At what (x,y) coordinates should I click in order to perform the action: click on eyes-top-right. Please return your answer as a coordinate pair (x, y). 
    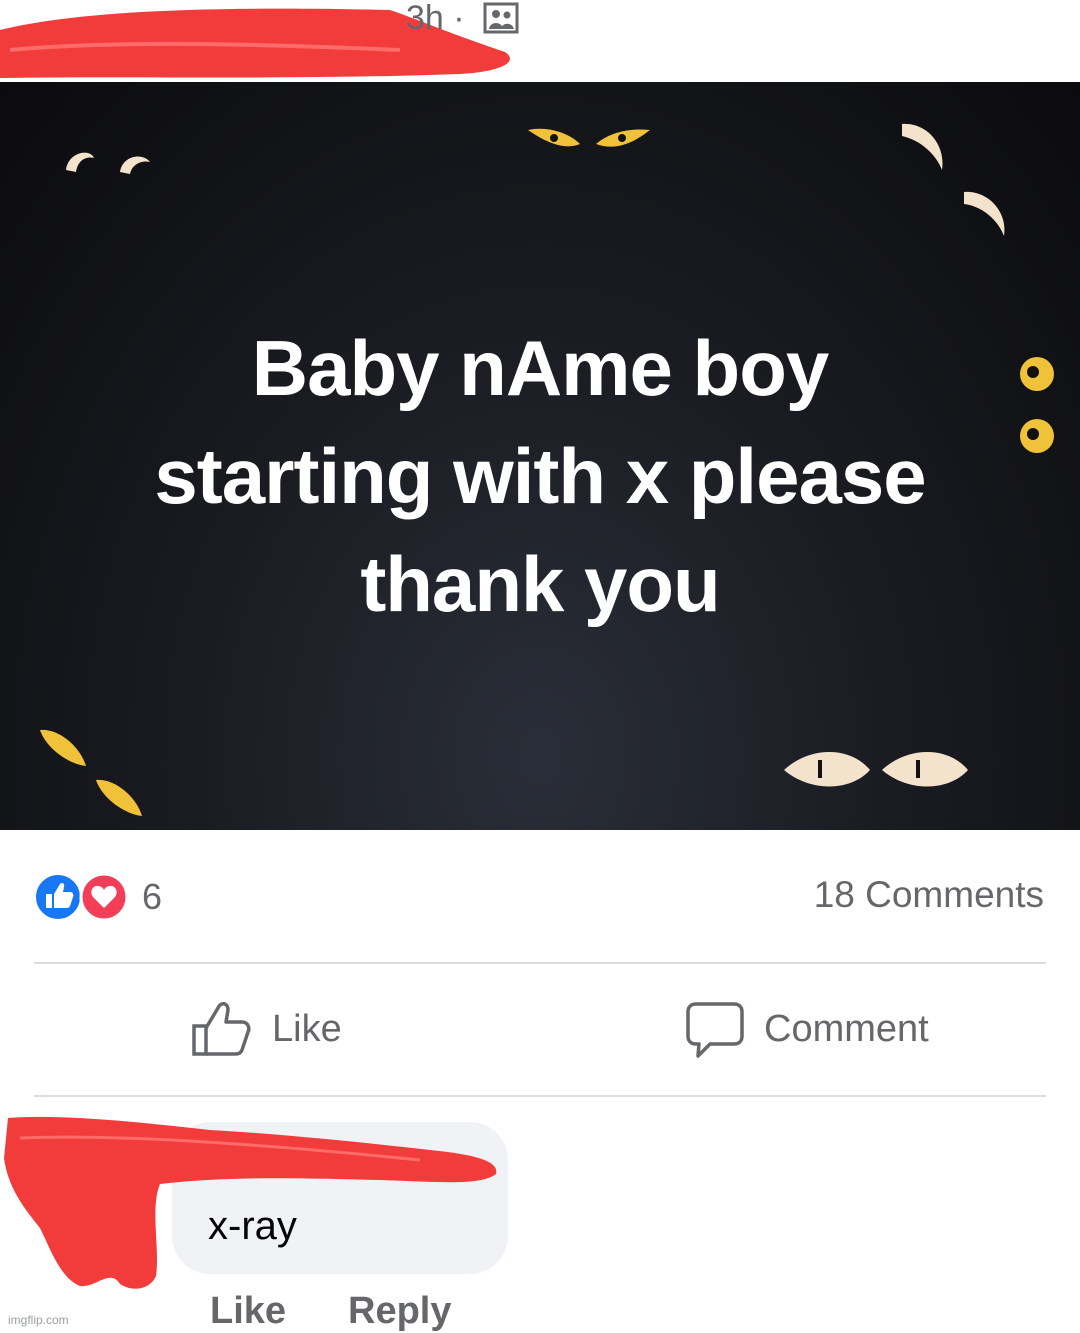
    Looking at the image, I should click on (953, 179).